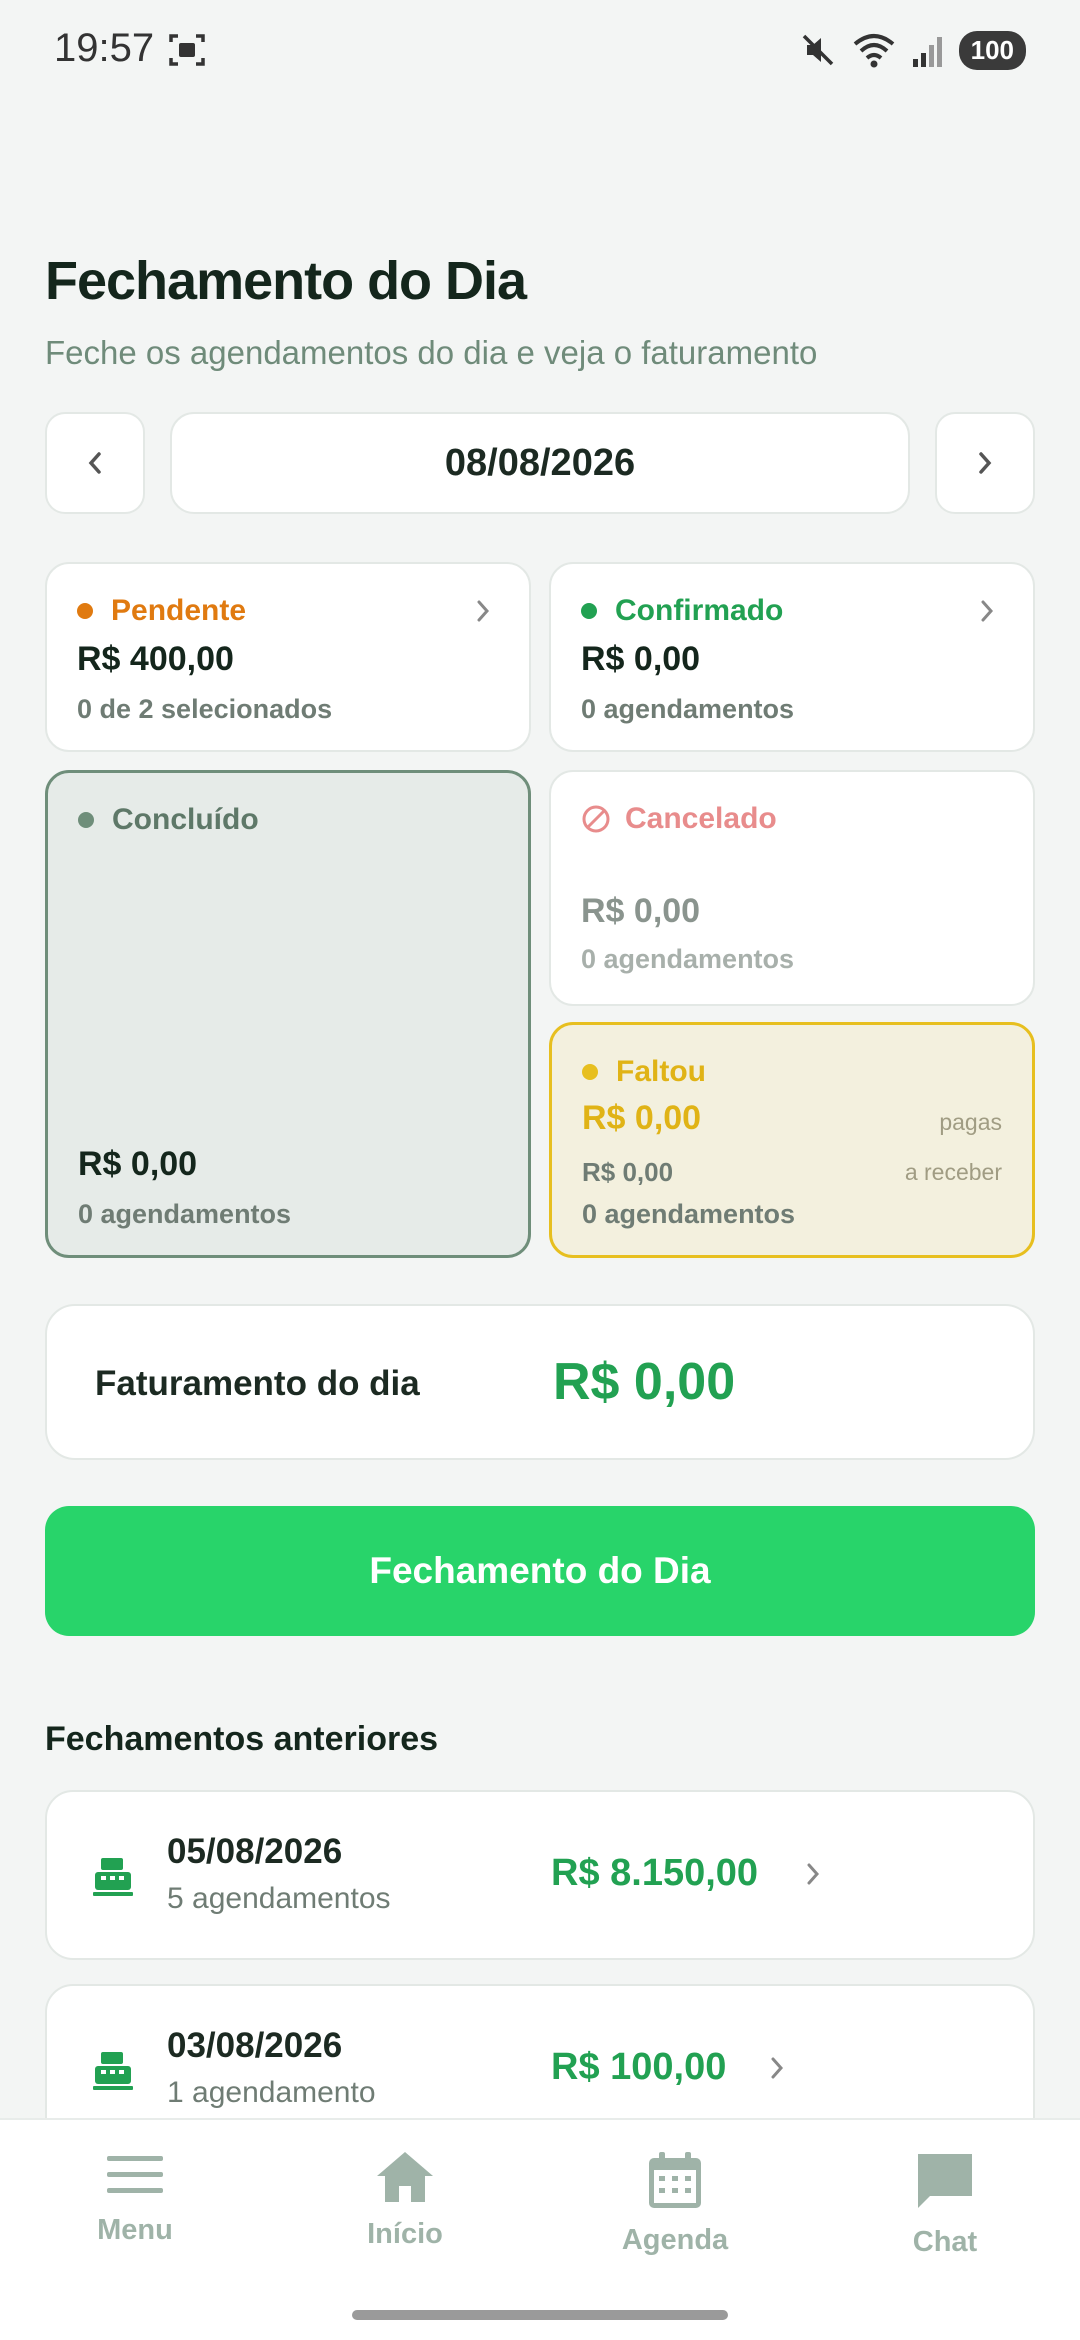 This screenshot has width=1080, height=2340. I want to click on card-confirmado-meta: 0 agendamentos, so click(688, 709).